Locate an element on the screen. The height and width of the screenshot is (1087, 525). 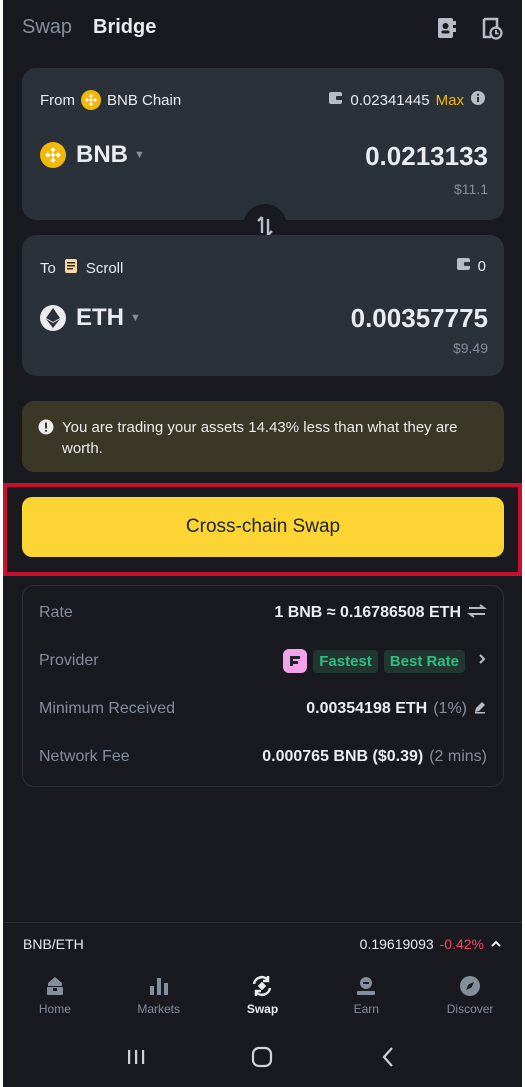
tag-fastest: Fastest is located at coordinates (345, 661).